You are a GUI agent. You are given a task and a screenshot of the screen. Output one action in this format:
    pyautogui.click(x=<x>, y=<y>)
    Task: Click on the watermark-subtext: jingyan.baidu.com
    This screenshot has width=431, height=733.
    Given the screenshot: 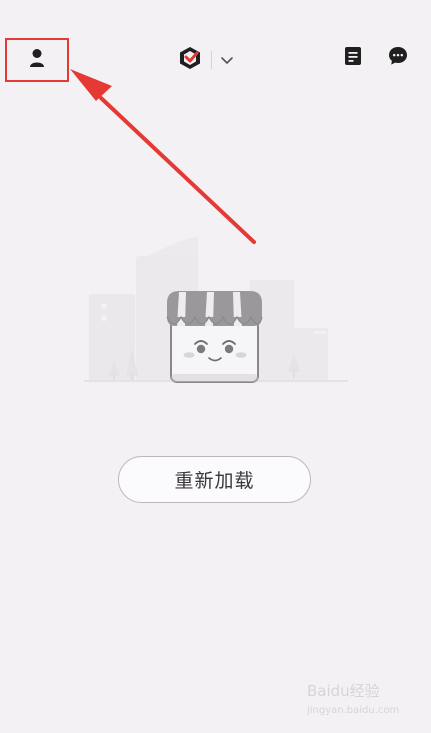 What is the action you would take?
    pyautogui.click(x=353, y=710)
    